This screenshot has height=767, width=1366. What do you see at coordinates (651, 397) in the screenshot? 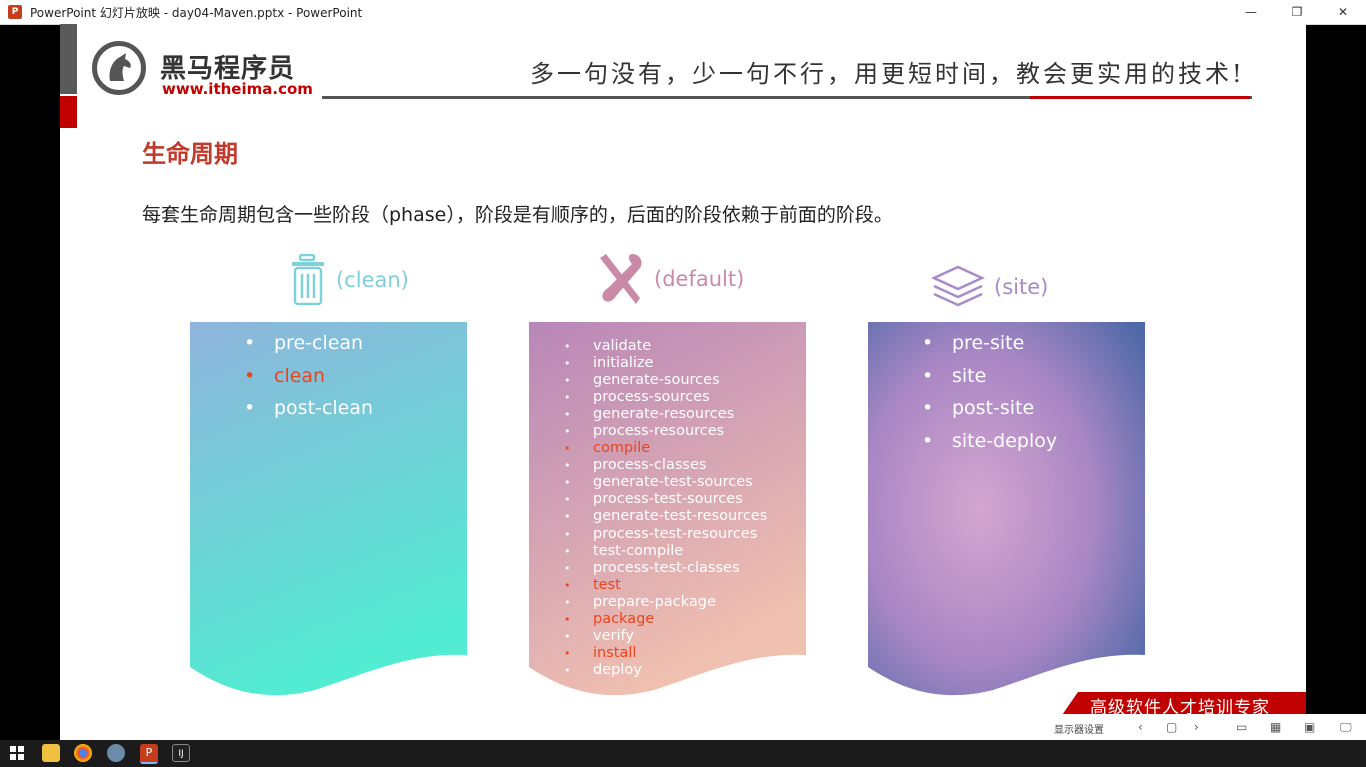
I see `phase-name: process-sources` at bounding box center [651, 397].